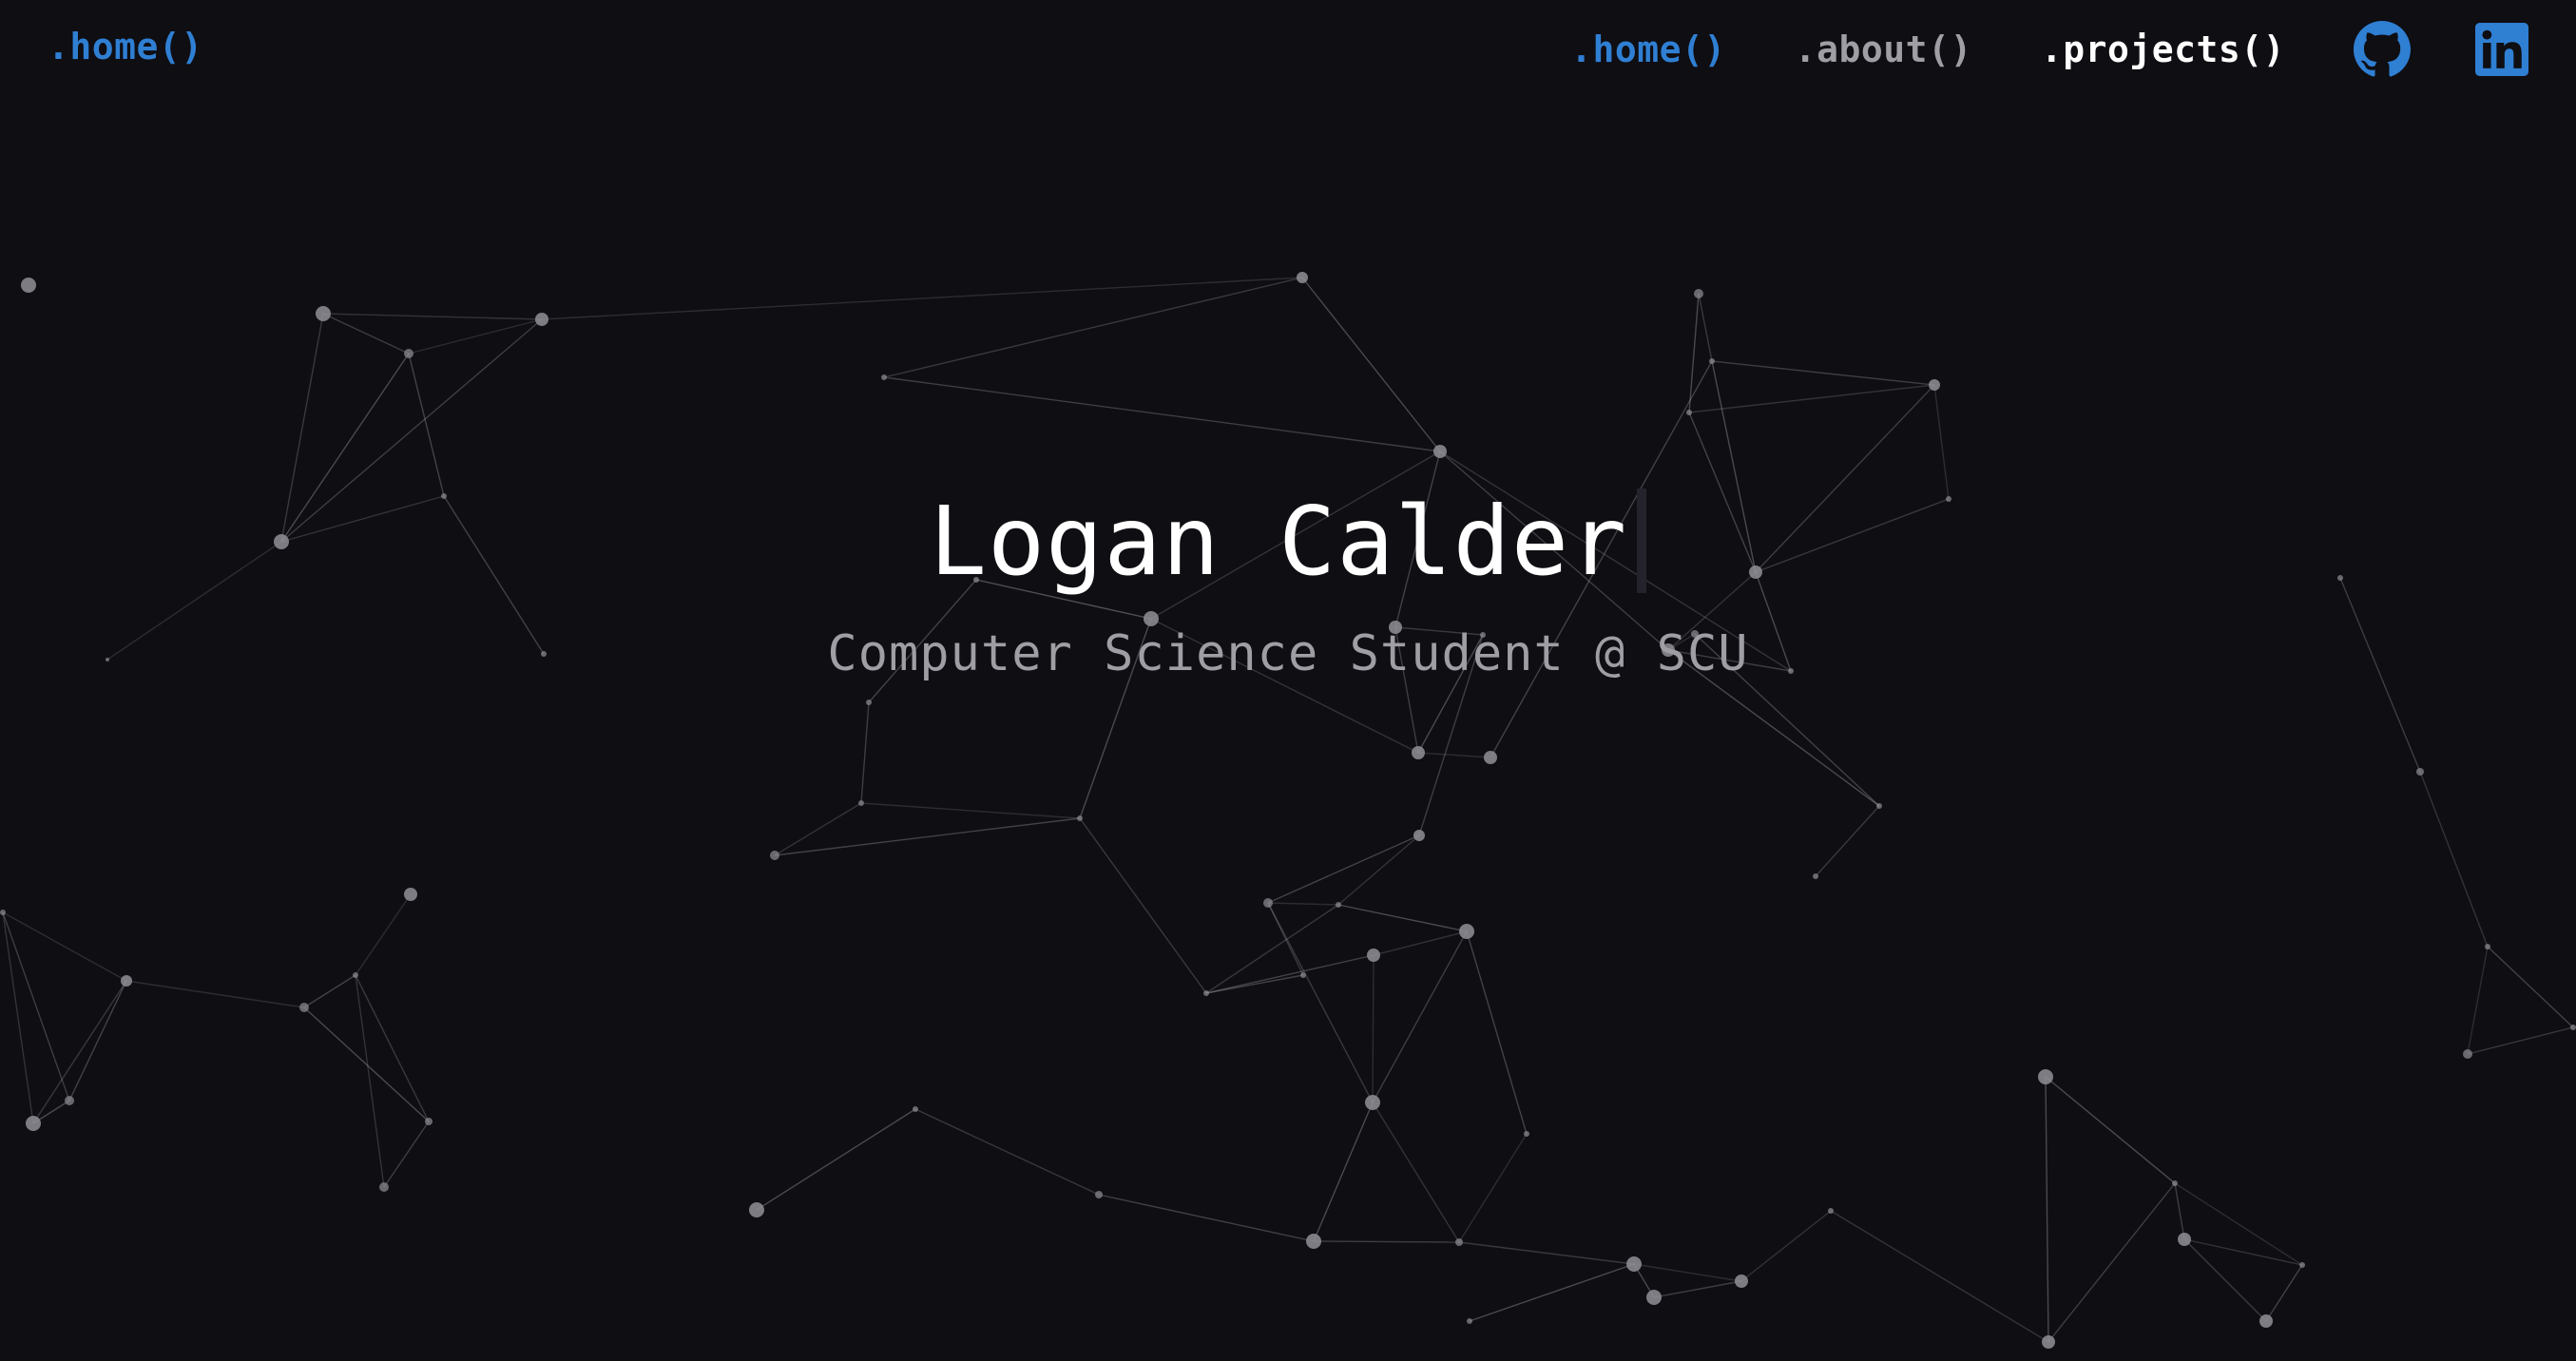 The width and height of the screenshot is (2576, 1361). Describe the element at coordinates (2383, 49) in the screenshot. I see `github-icon` at that location.